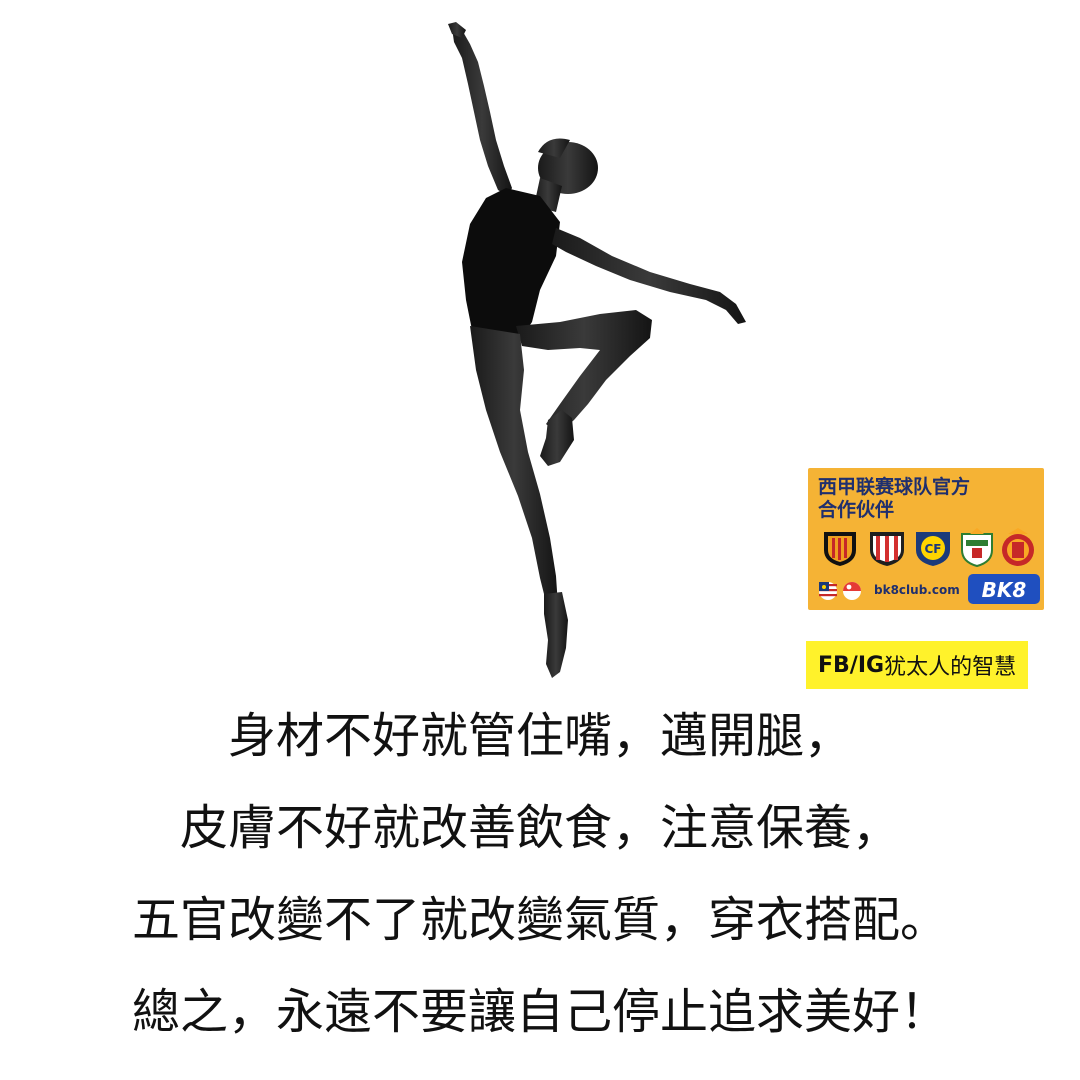 The width and height of the screenshot is (1080, 1080). What do you see at coordinates (539, 1012) in the screenshot?
I see `quote-line-4: 總之，永遠不要讓自己停止追求美好！` at bounding box center [539, 1012].